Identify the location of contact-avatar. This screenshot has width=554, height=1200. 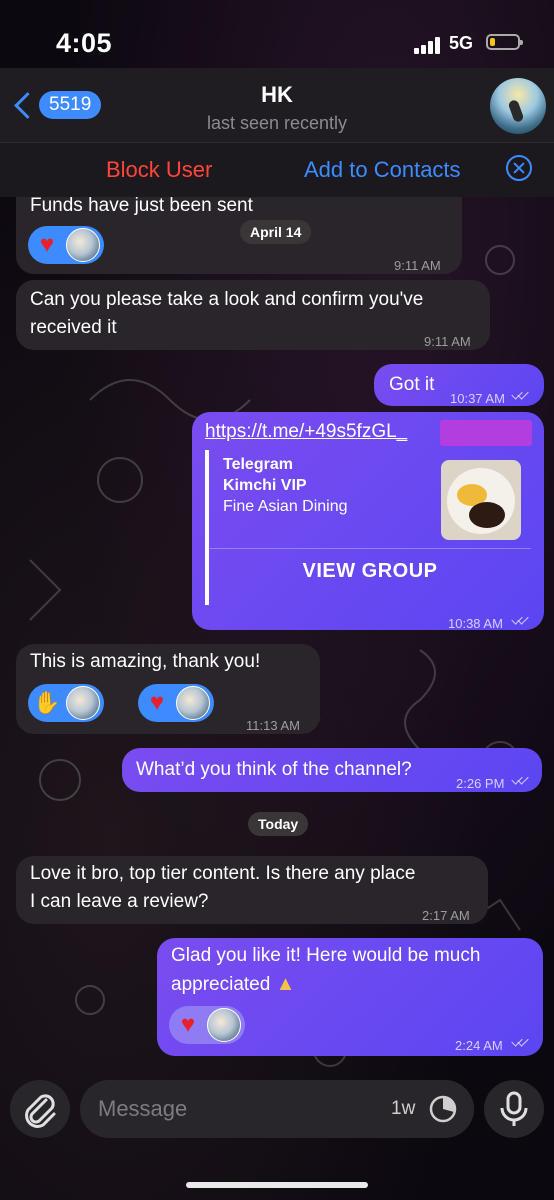
(518, 106).